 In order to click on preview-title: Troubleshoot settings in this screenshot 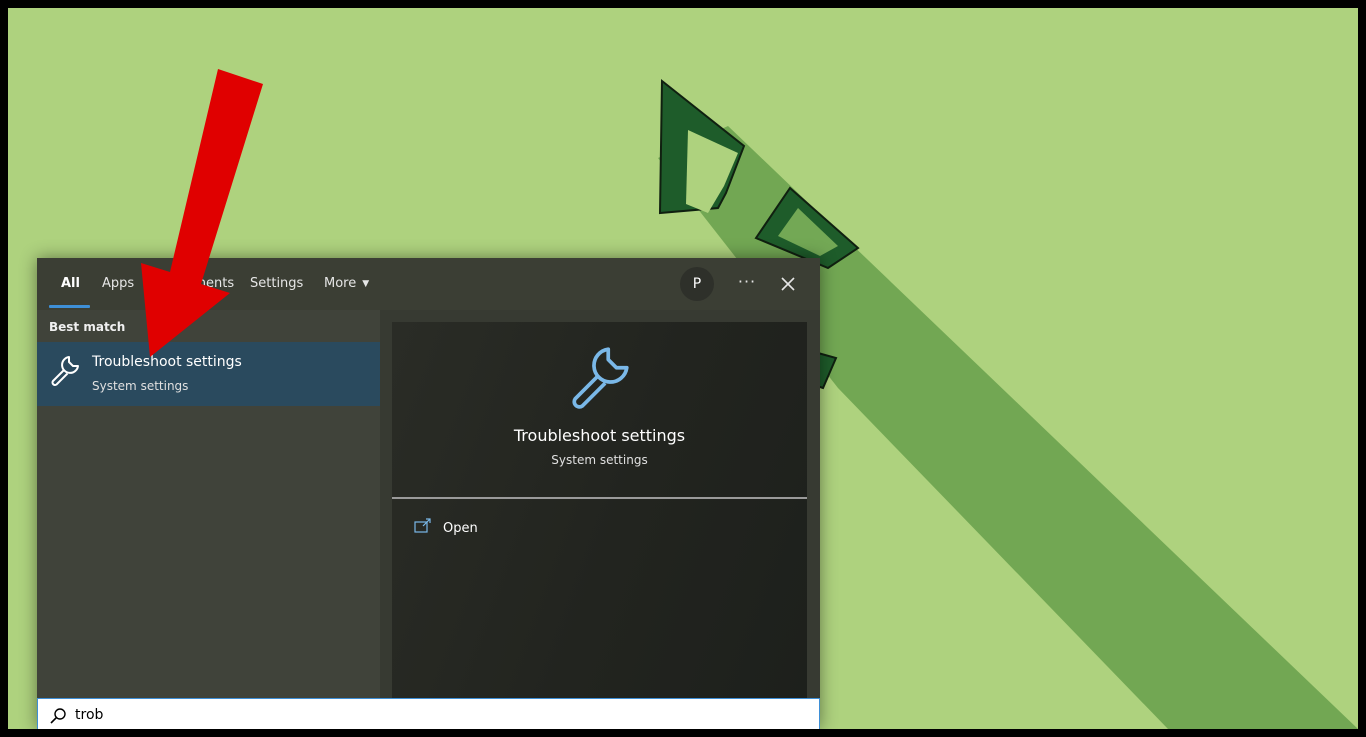, I will do `click(599, 435)`.